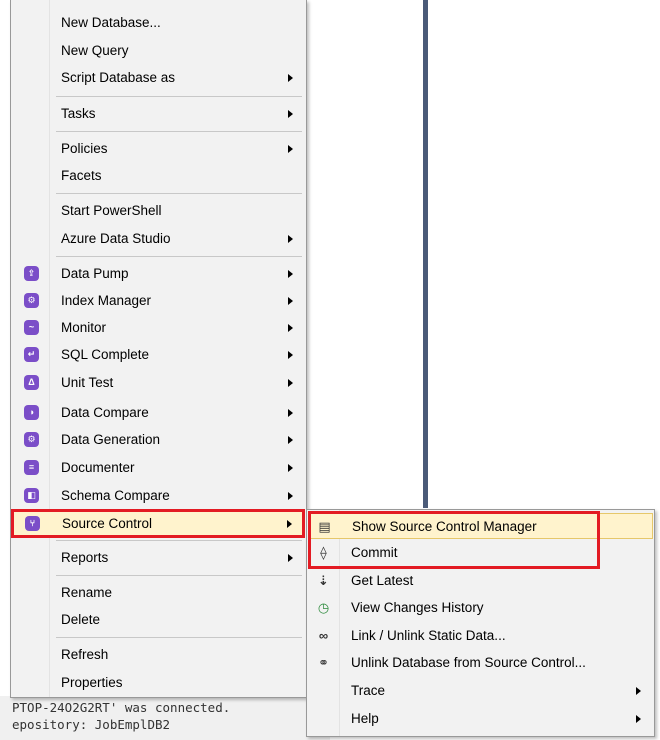 This screenshot has height=740, width=660. Describe the element at coordinates (158, 620) in the screenshot. I see `menu-item-delete: Delete` at that location.